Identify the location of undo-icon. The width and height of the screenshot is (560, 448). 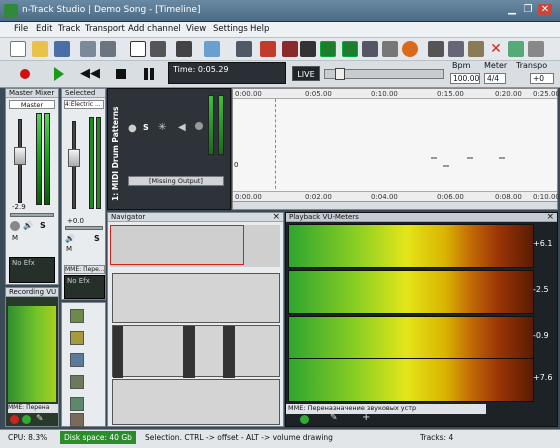
(536, 49).